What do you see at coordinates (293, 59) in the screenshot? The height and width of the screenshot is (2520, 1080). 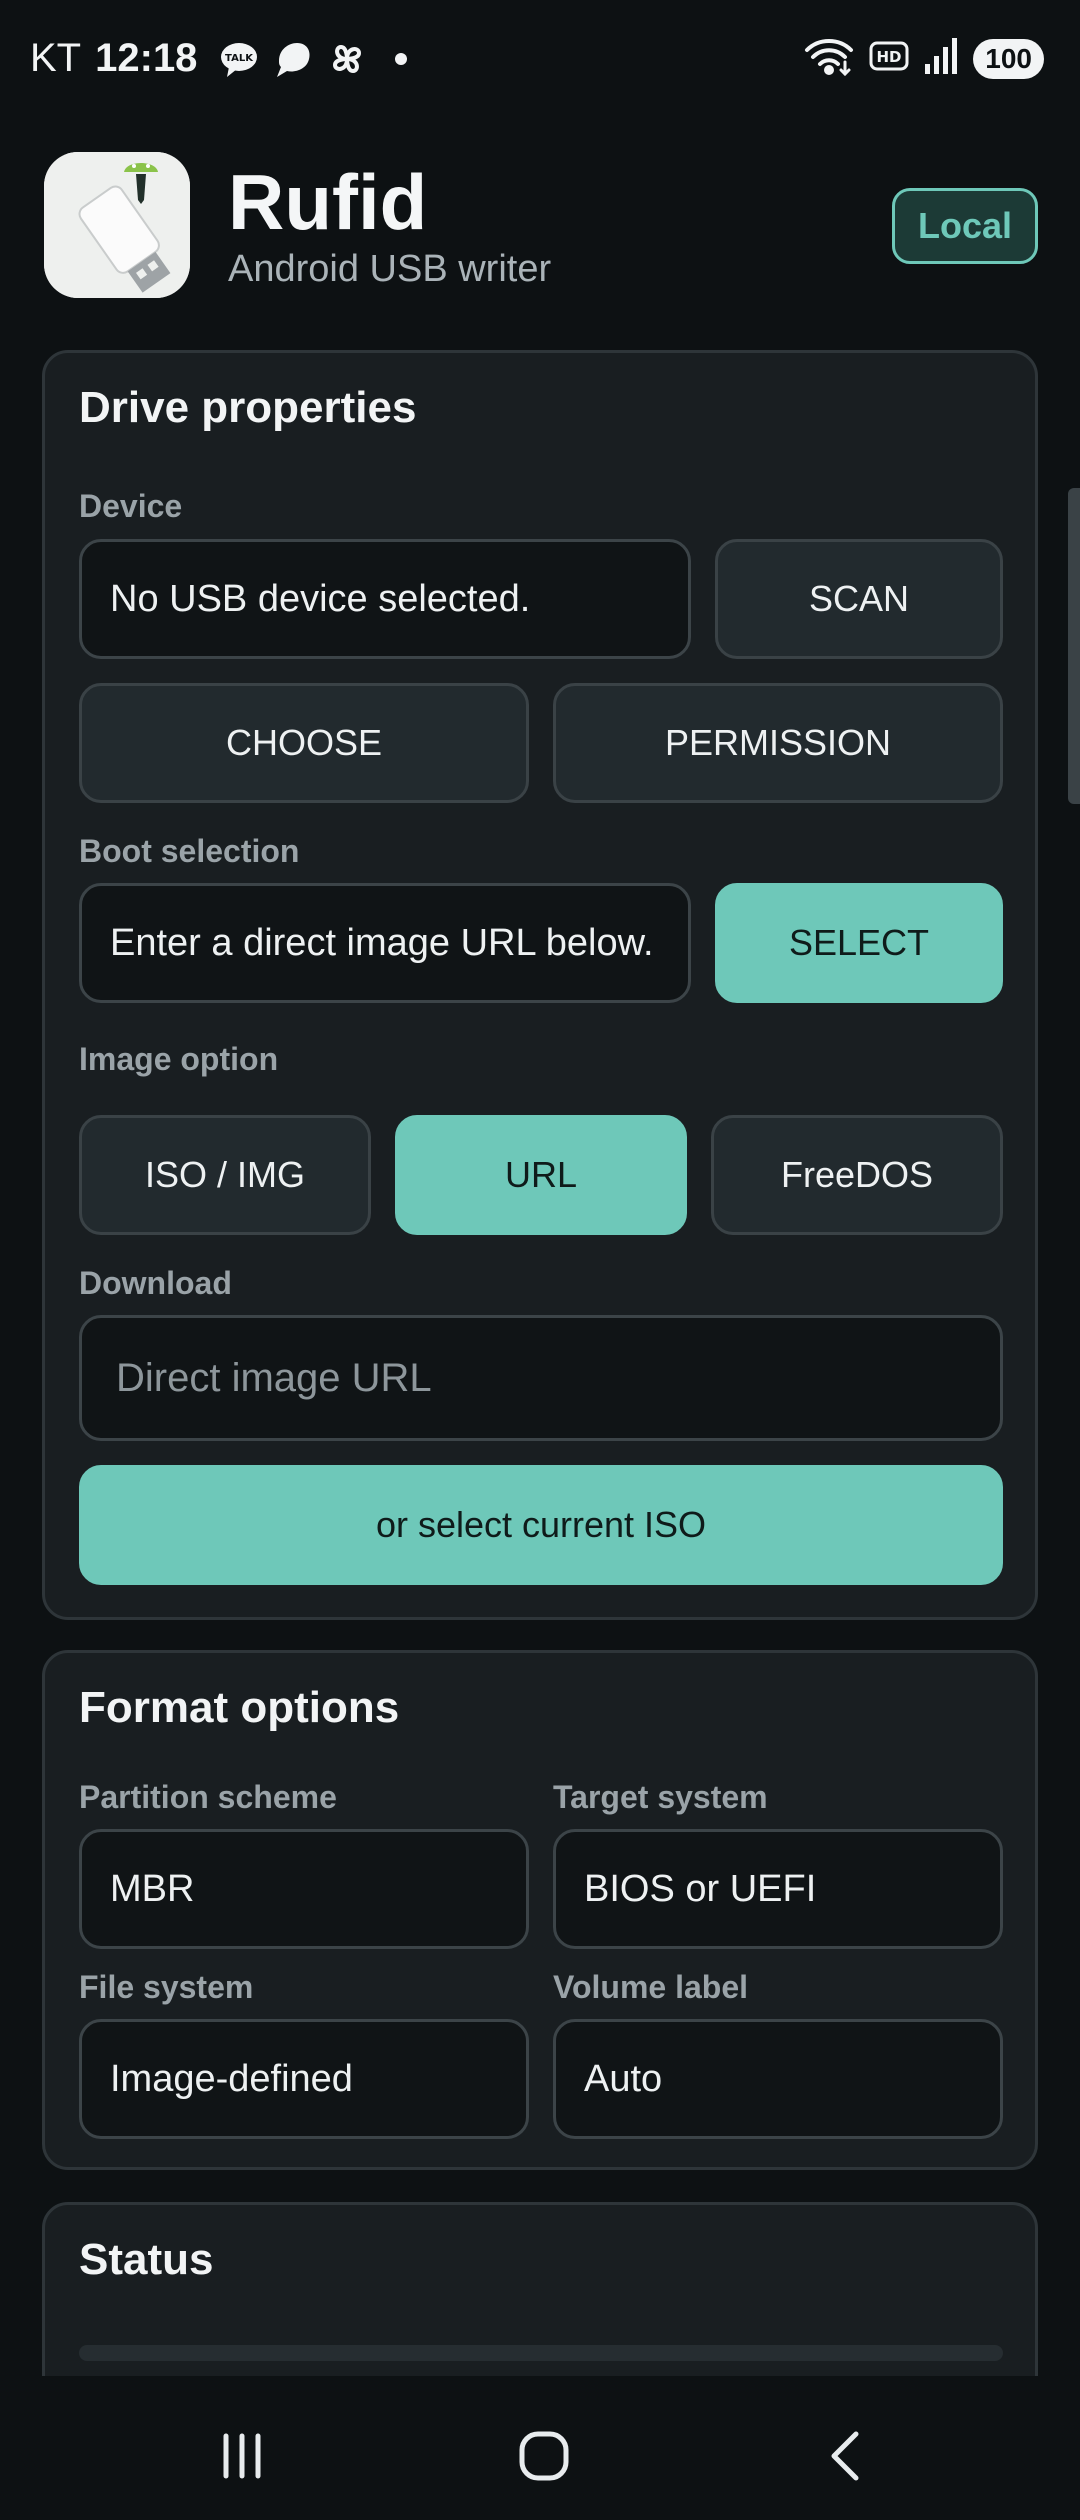 I see `chat-bubble-icon` at bounding box center [293, 59].